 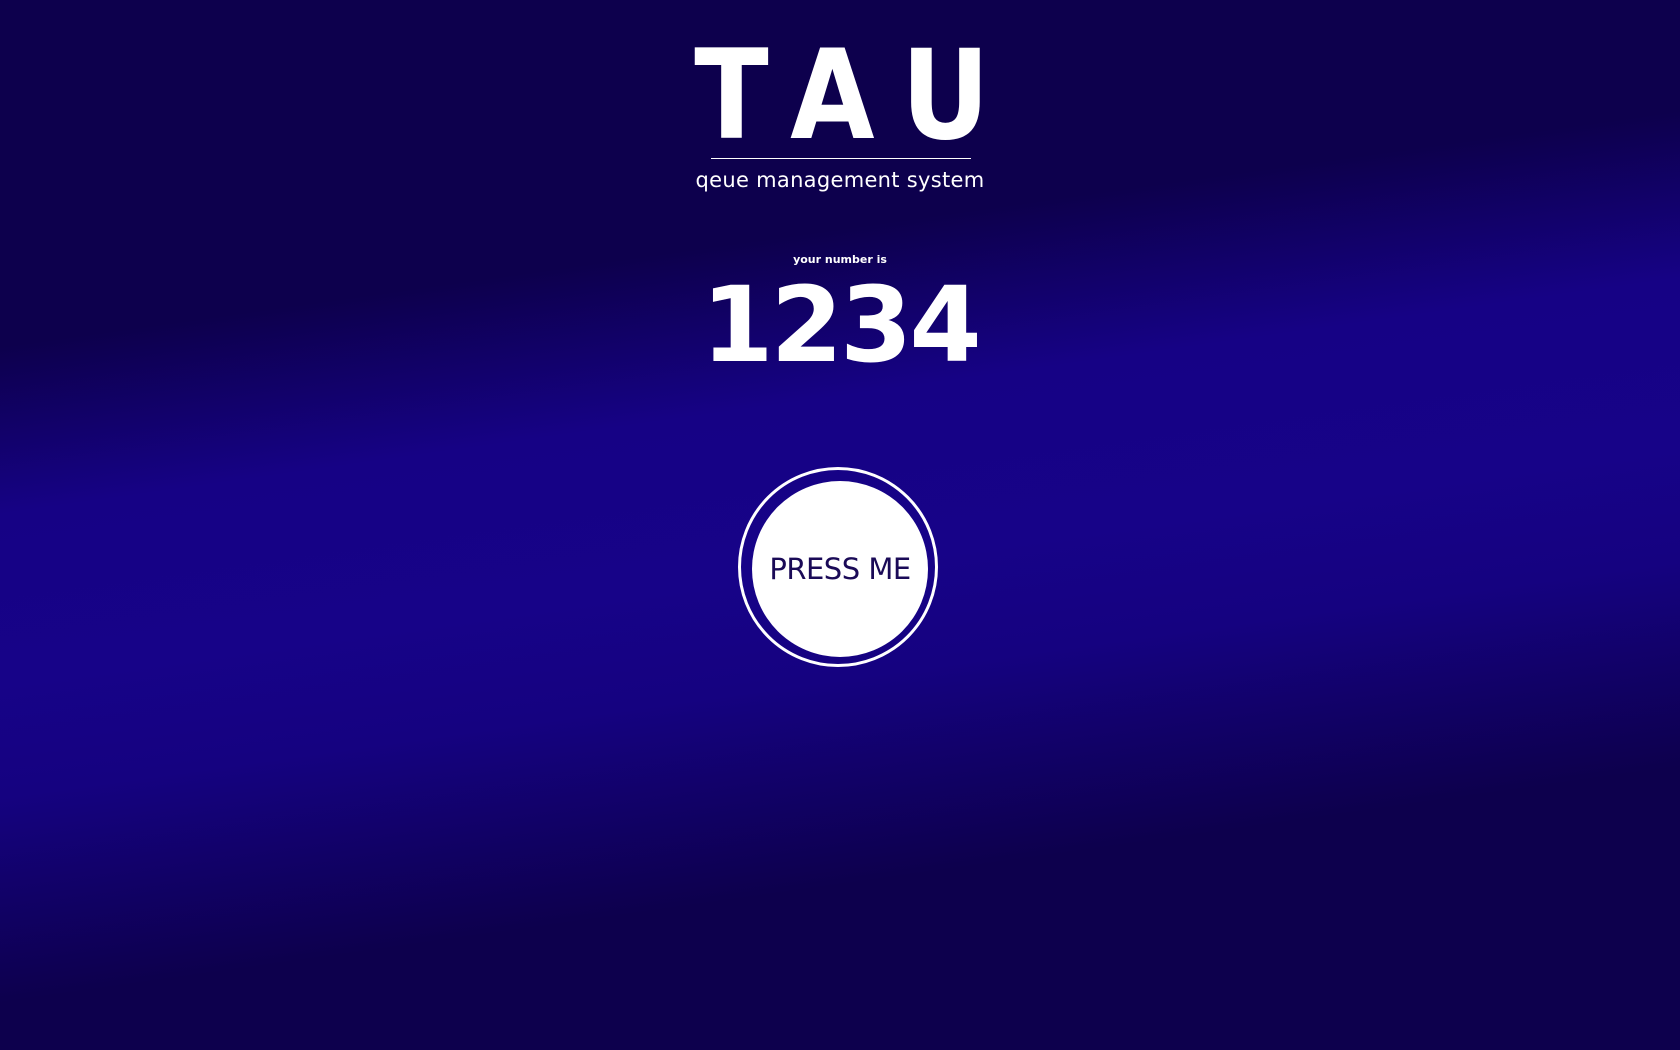 I want to click on brand-header: TAU, so click(x=840, y=96).